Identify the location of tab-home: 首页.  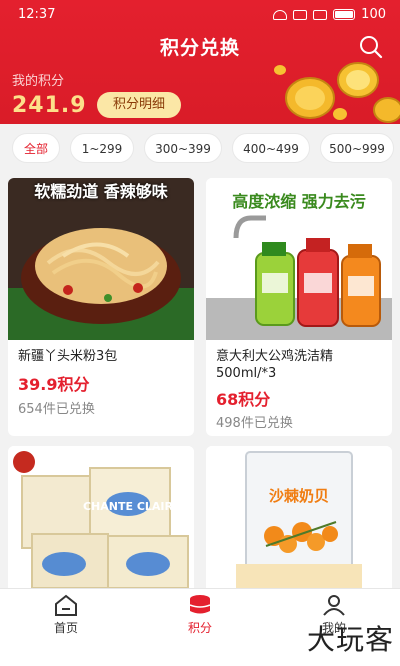
(66, 615).